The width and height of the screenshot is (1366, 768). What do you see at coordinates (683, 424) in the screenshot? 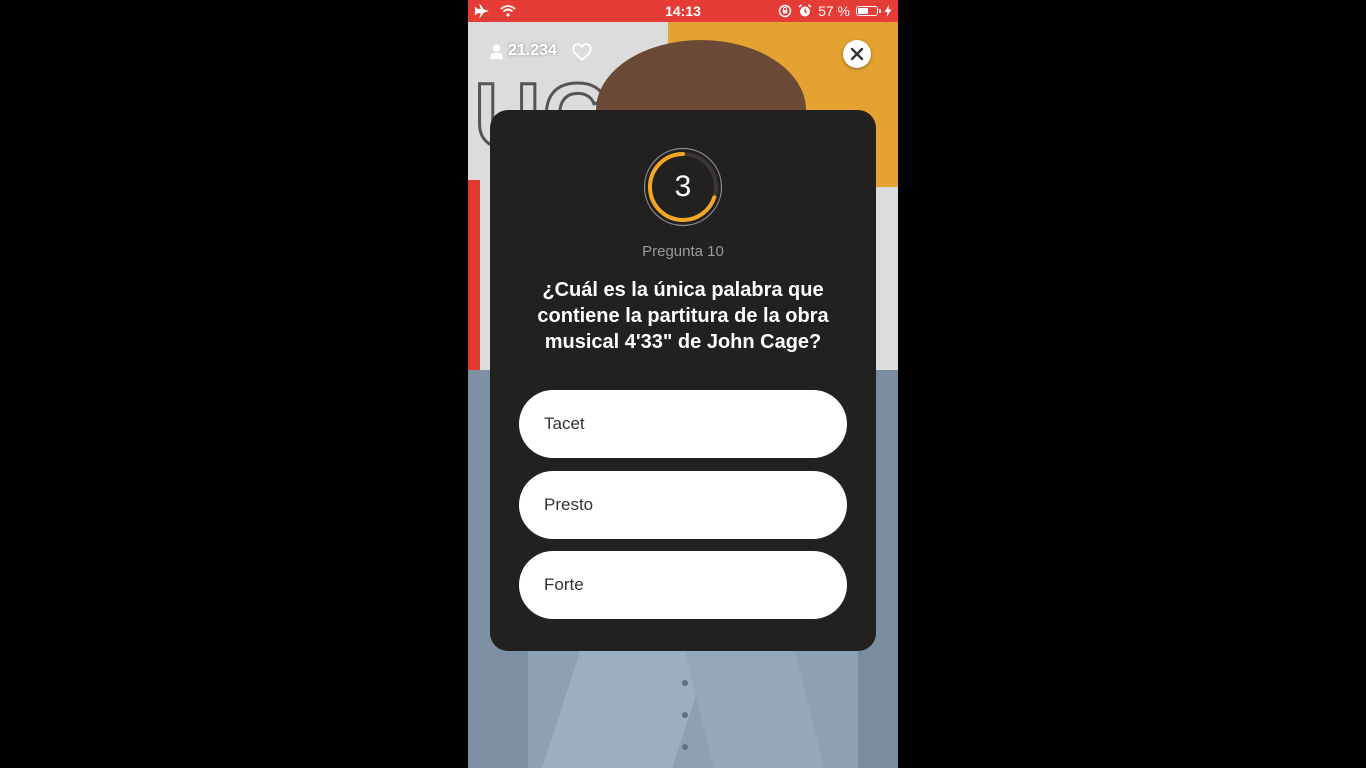
I see `answer-option-tacet: Tacet` at bounding box center [683, 424].